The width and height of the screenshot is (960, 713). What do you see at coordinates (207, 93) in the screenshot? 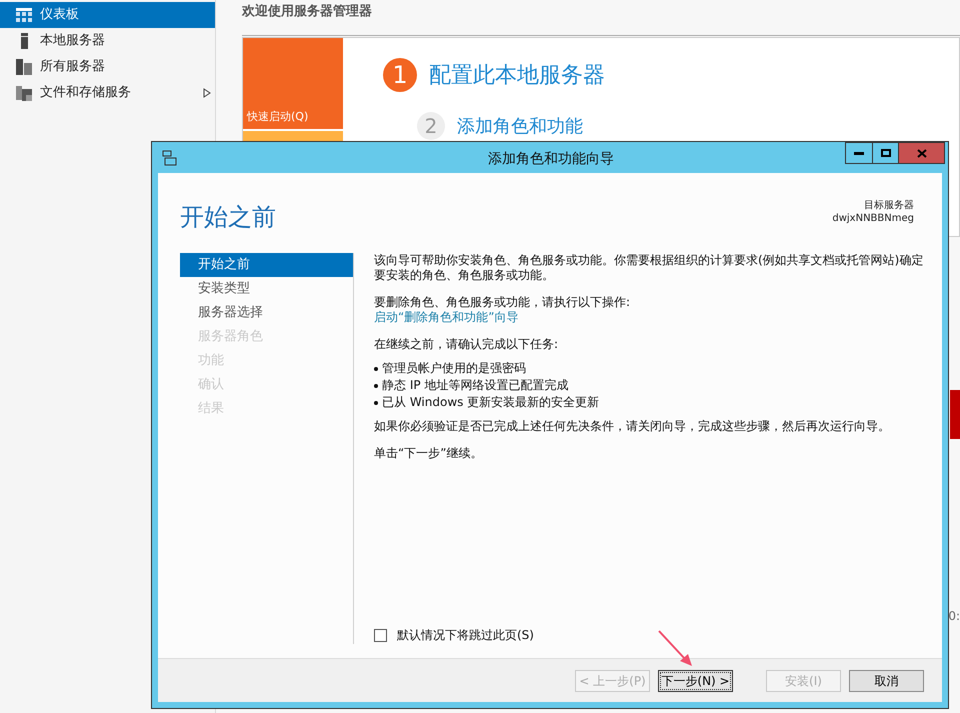
I see `expand-arrow-icon` at bounding box center [207, 93].